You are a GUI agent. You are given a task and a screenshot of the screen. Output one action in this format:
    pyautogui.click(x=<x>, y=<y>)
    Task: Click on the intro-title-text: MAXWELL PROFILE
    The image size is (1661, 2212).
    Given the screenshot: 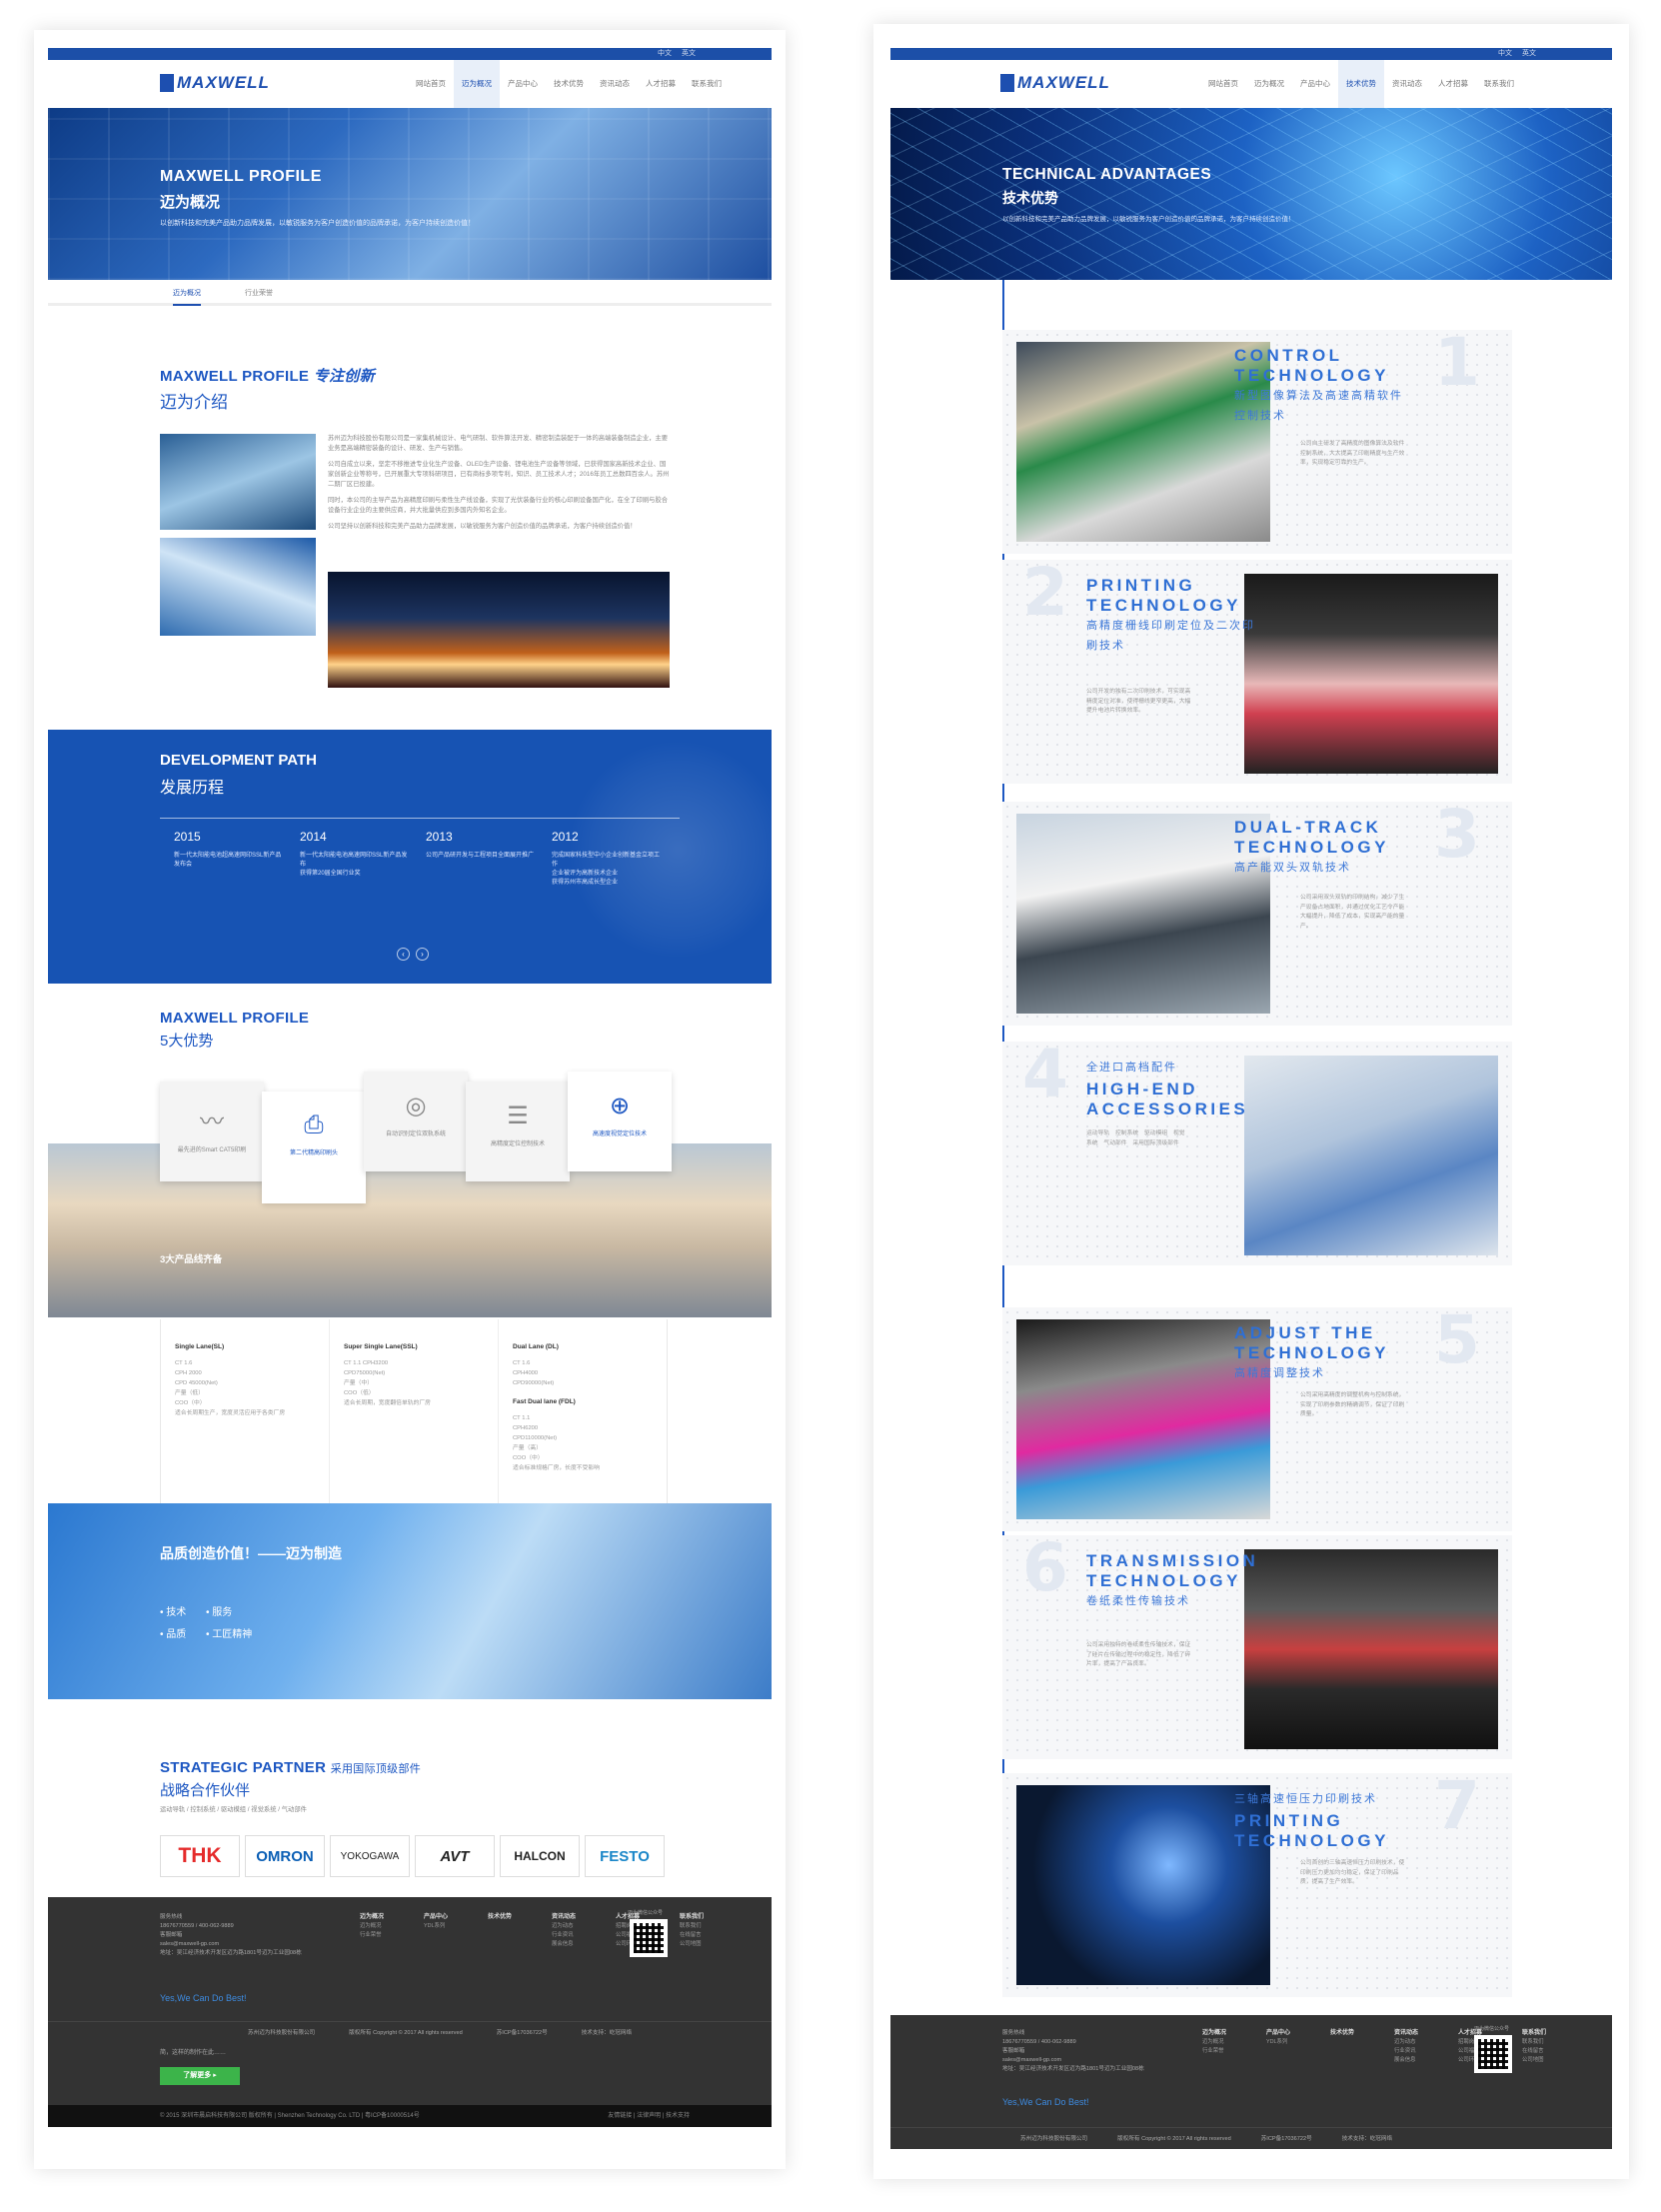 What is the action you would take?
    pyautogui.click(x=235, y=376)
    